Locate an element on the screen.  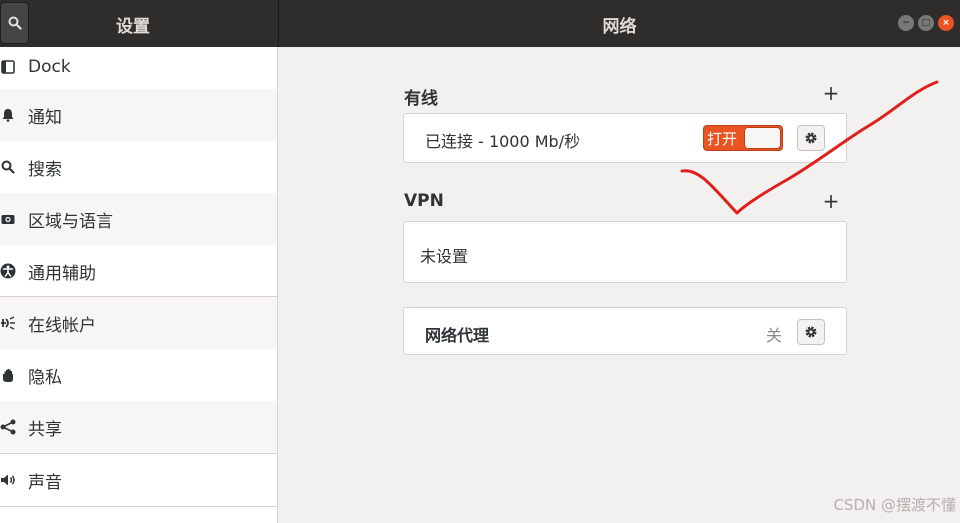
proxy-card: 网络代理 关 is located at coordinates (625, 331).